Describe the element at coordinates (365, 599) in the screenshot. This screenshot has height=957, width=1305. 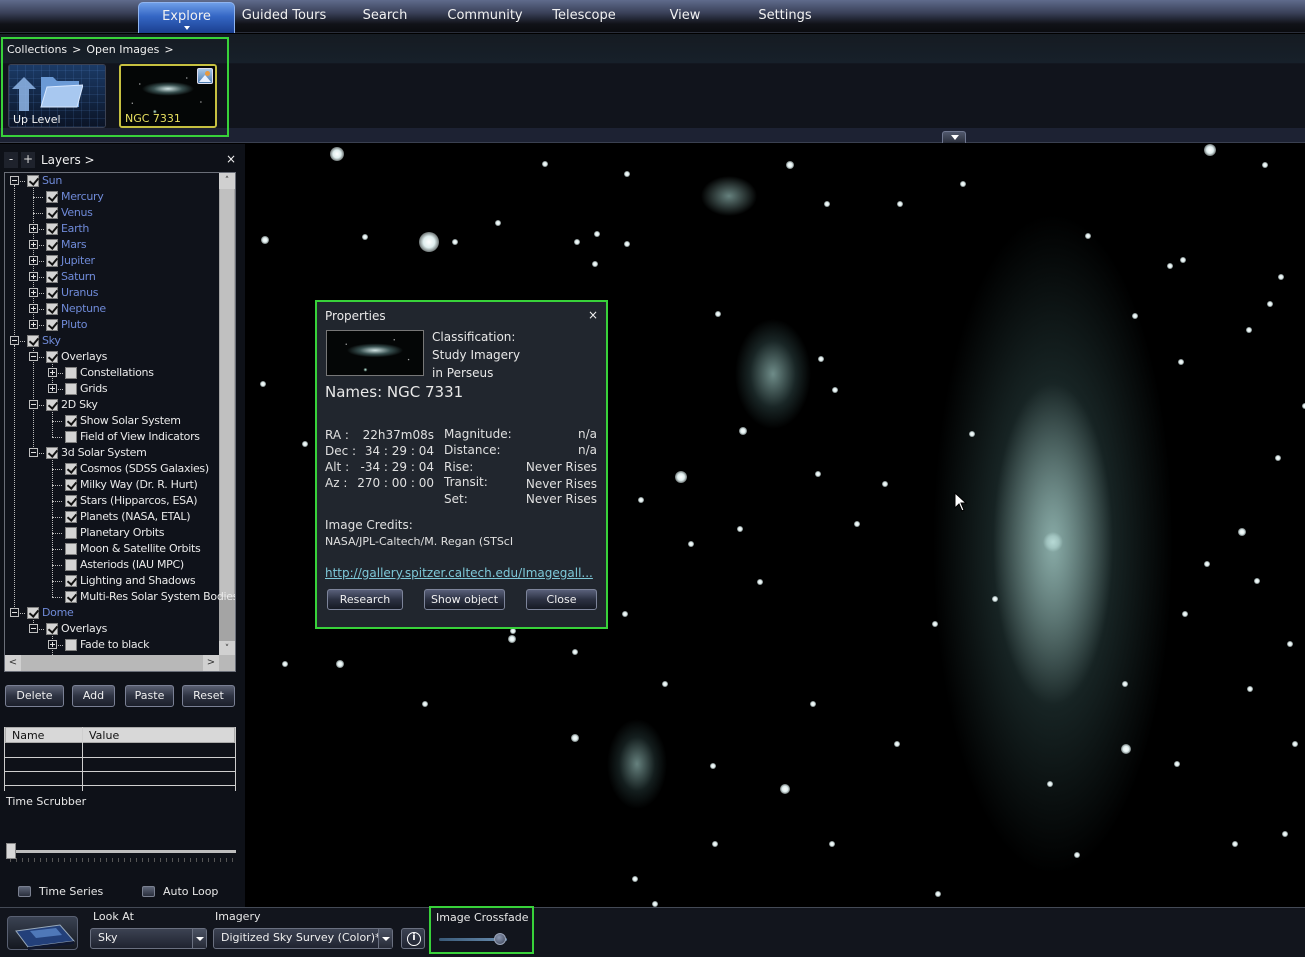
I see `research-button: Research` at that location.